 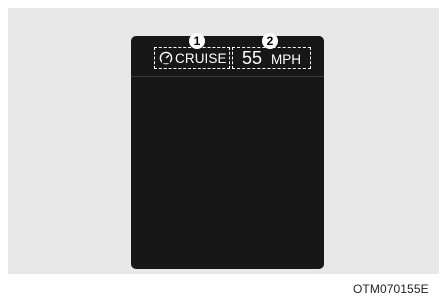 I want to click on cruise-indicator: CRUISE, so click(x=192, y=58).